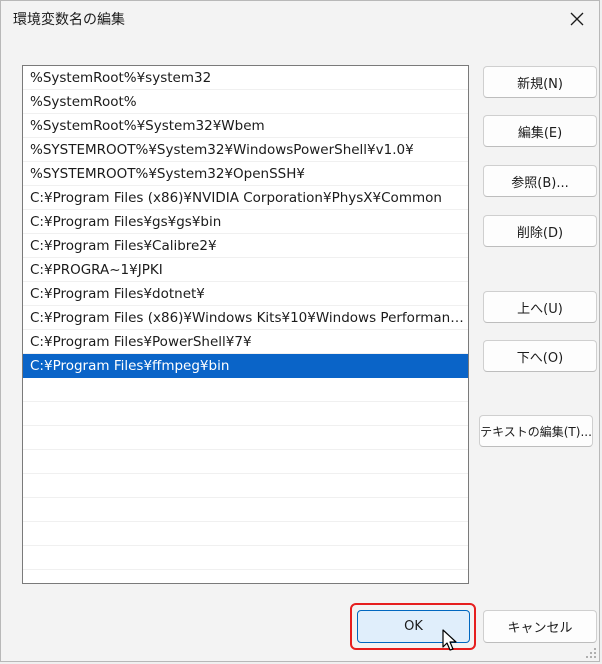 This screenshot has width=602, height=664. I want to click on list-item: C:¥Program Files¥PowerShell¥7¥, so click(245, 342).